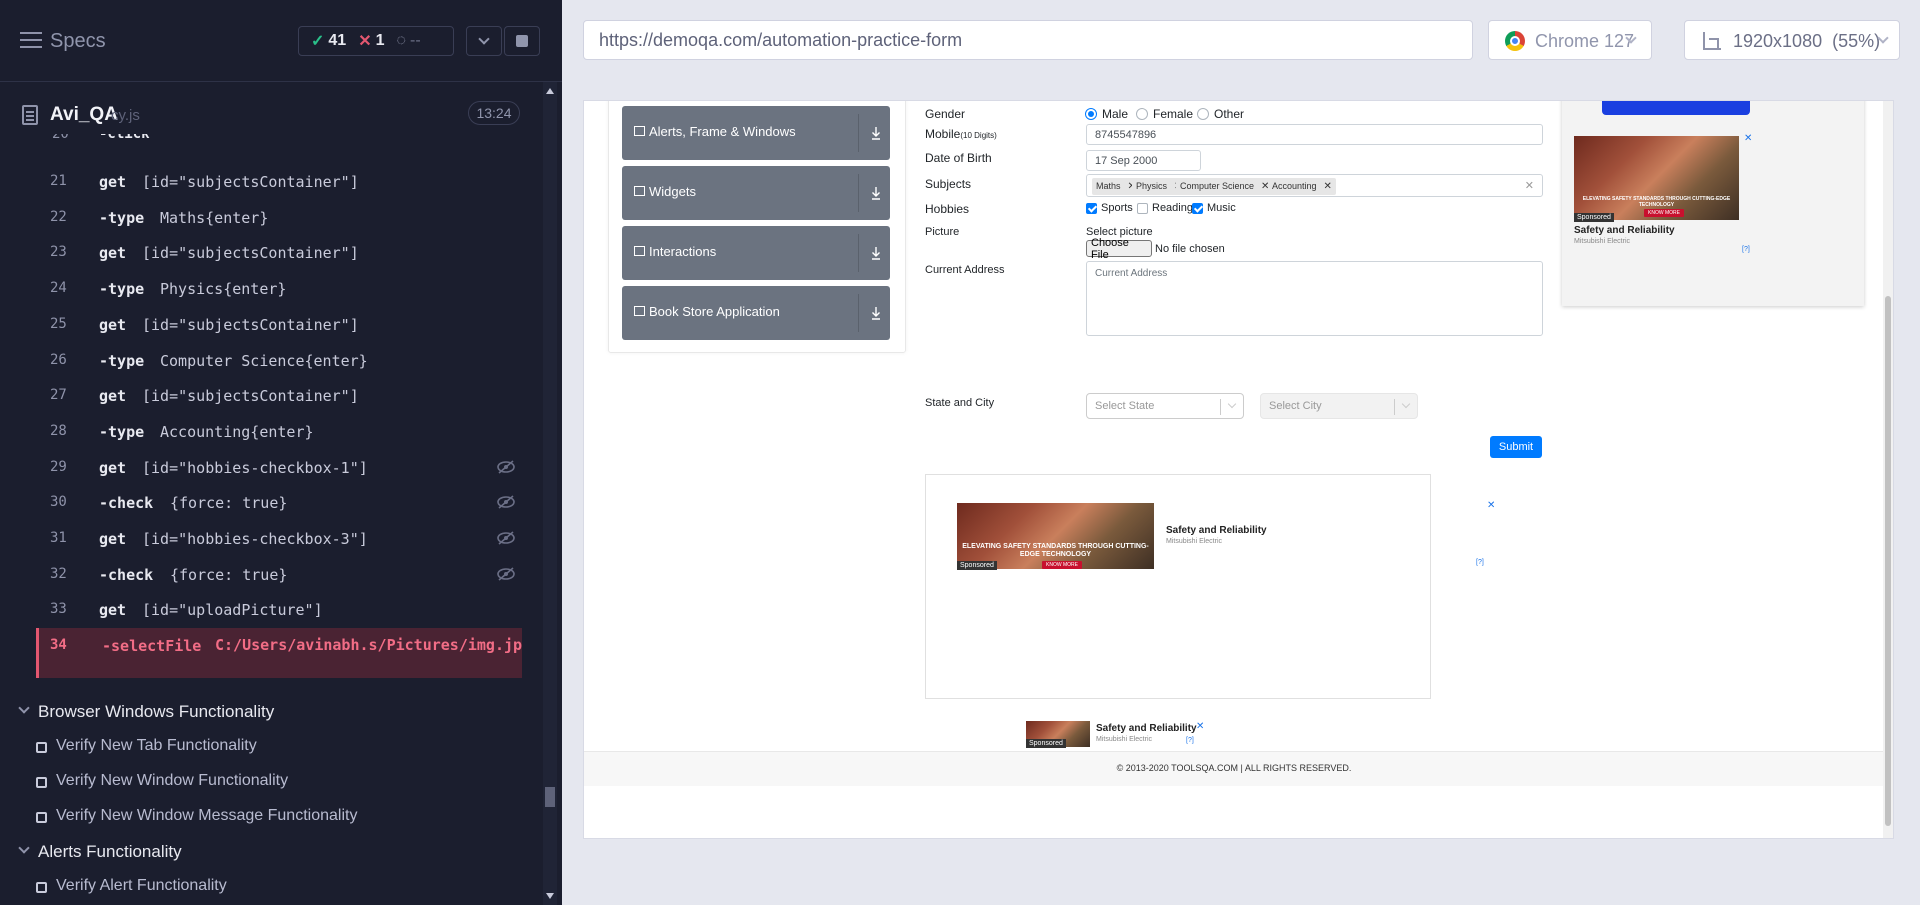 Image resolution: width=1920 pixels, height=905 pixels. Describe the element at coordinates (1221, 208) in the screenshot. I see `hobby-label: Music` at that location.